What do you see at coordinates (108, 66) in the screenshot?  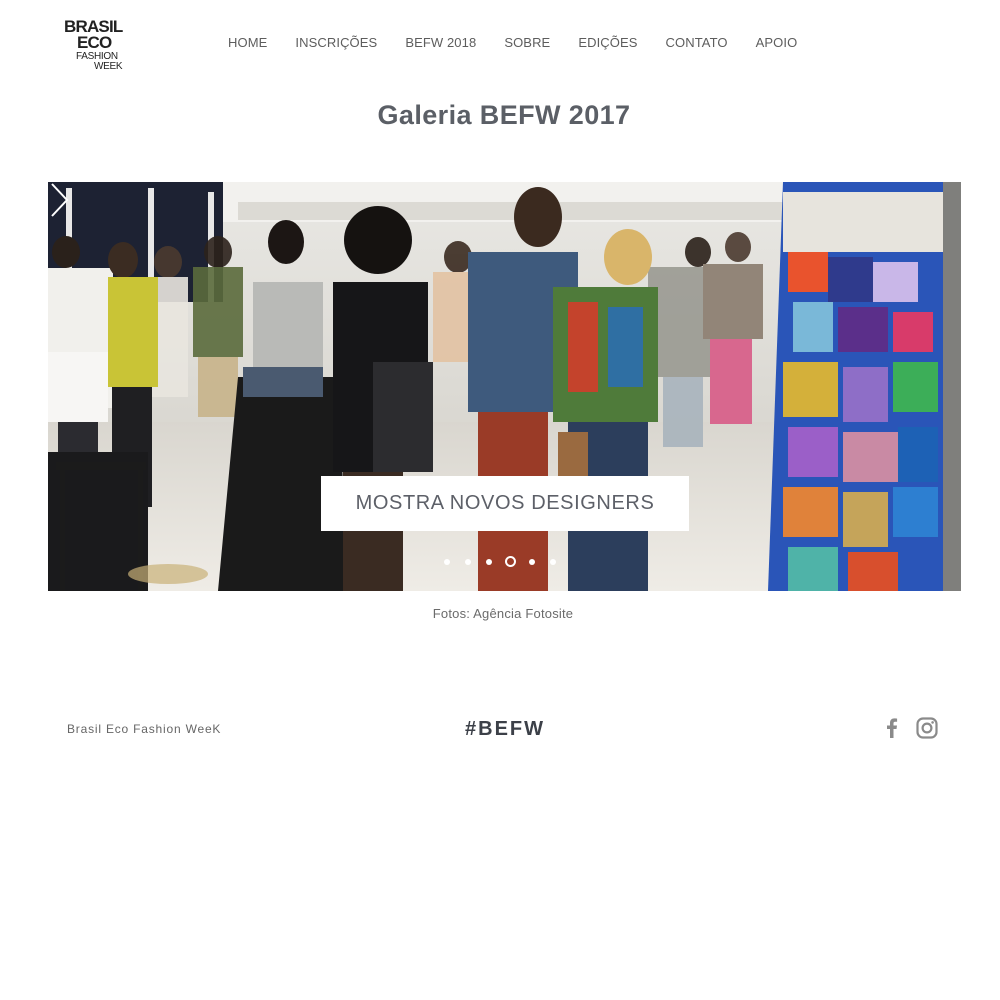 I see `logo-line-week: WEEK` at bounding box center [108, 66].